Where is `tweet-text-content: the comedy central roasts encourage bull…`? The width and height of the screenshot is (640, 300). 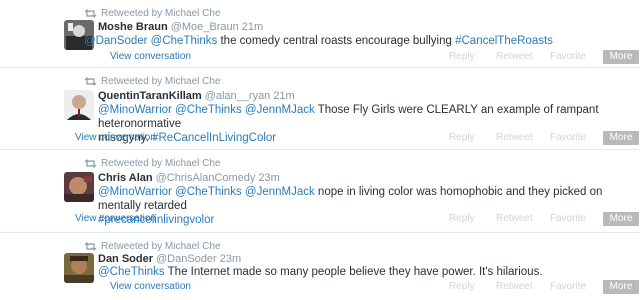 tweet-text-content: the comedy central roasts encourage bull… is located at coordinates (336, 41).